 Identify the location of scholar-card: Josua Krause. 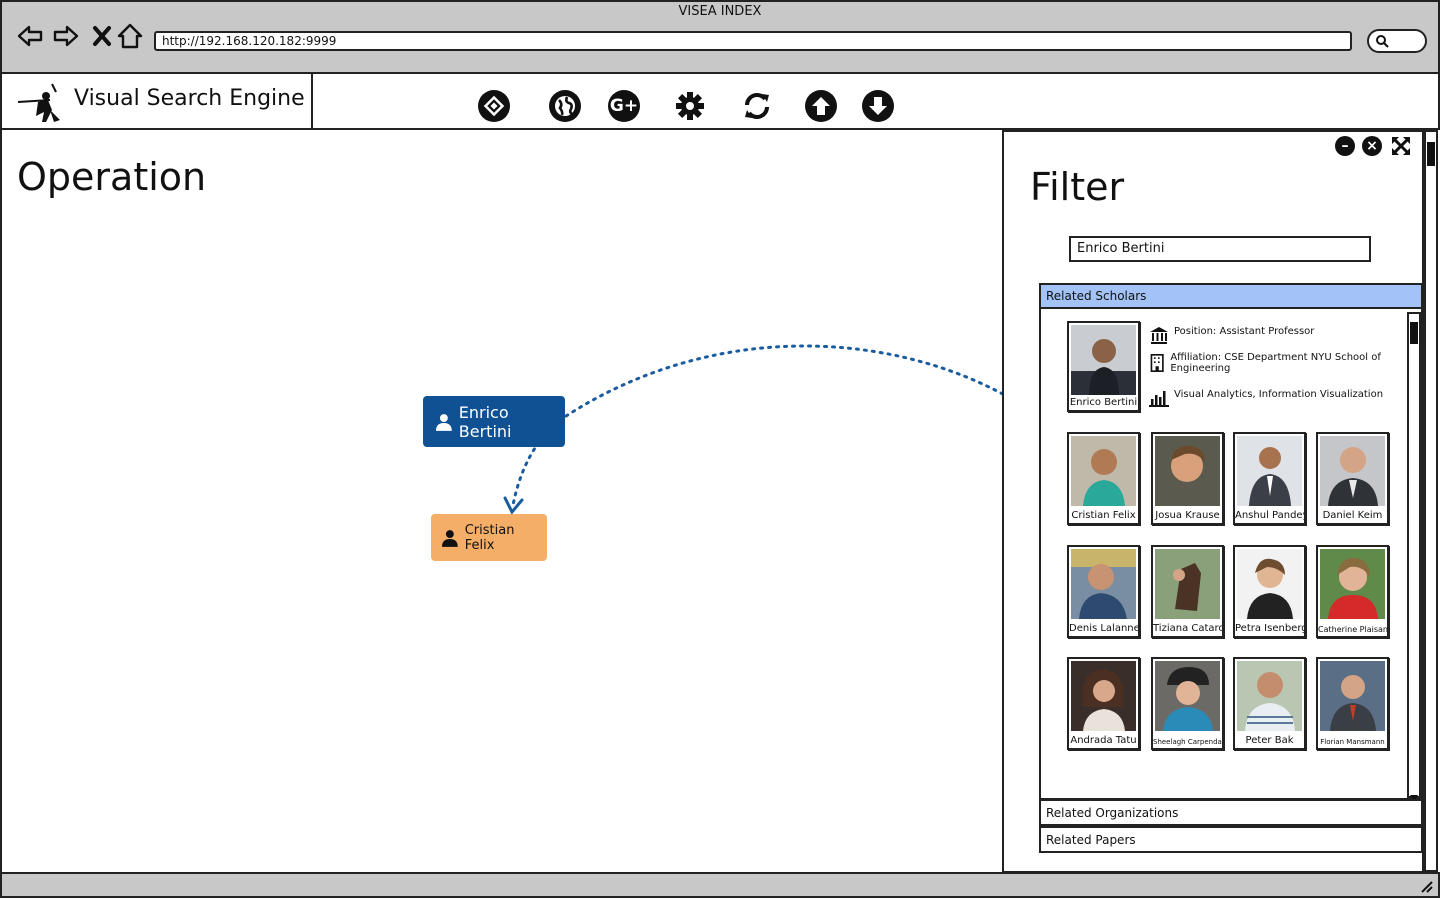
(1187, 478).